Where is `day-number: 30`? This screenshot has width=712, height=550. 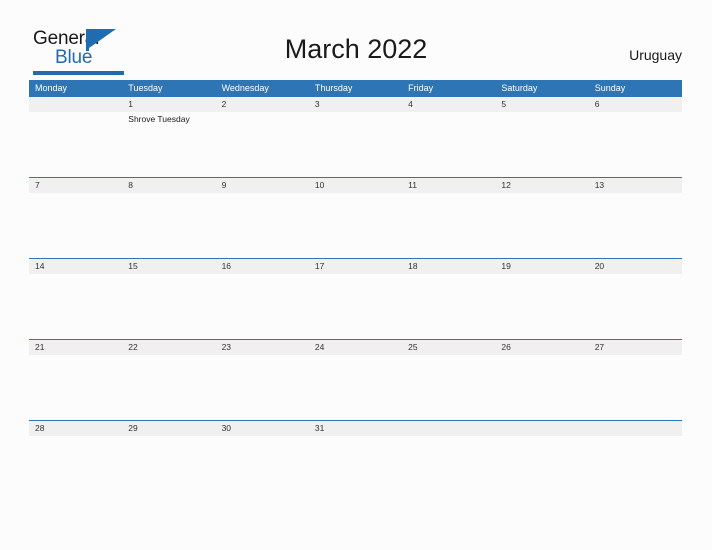
day-number: 30 is located at coordinates (262, 428).